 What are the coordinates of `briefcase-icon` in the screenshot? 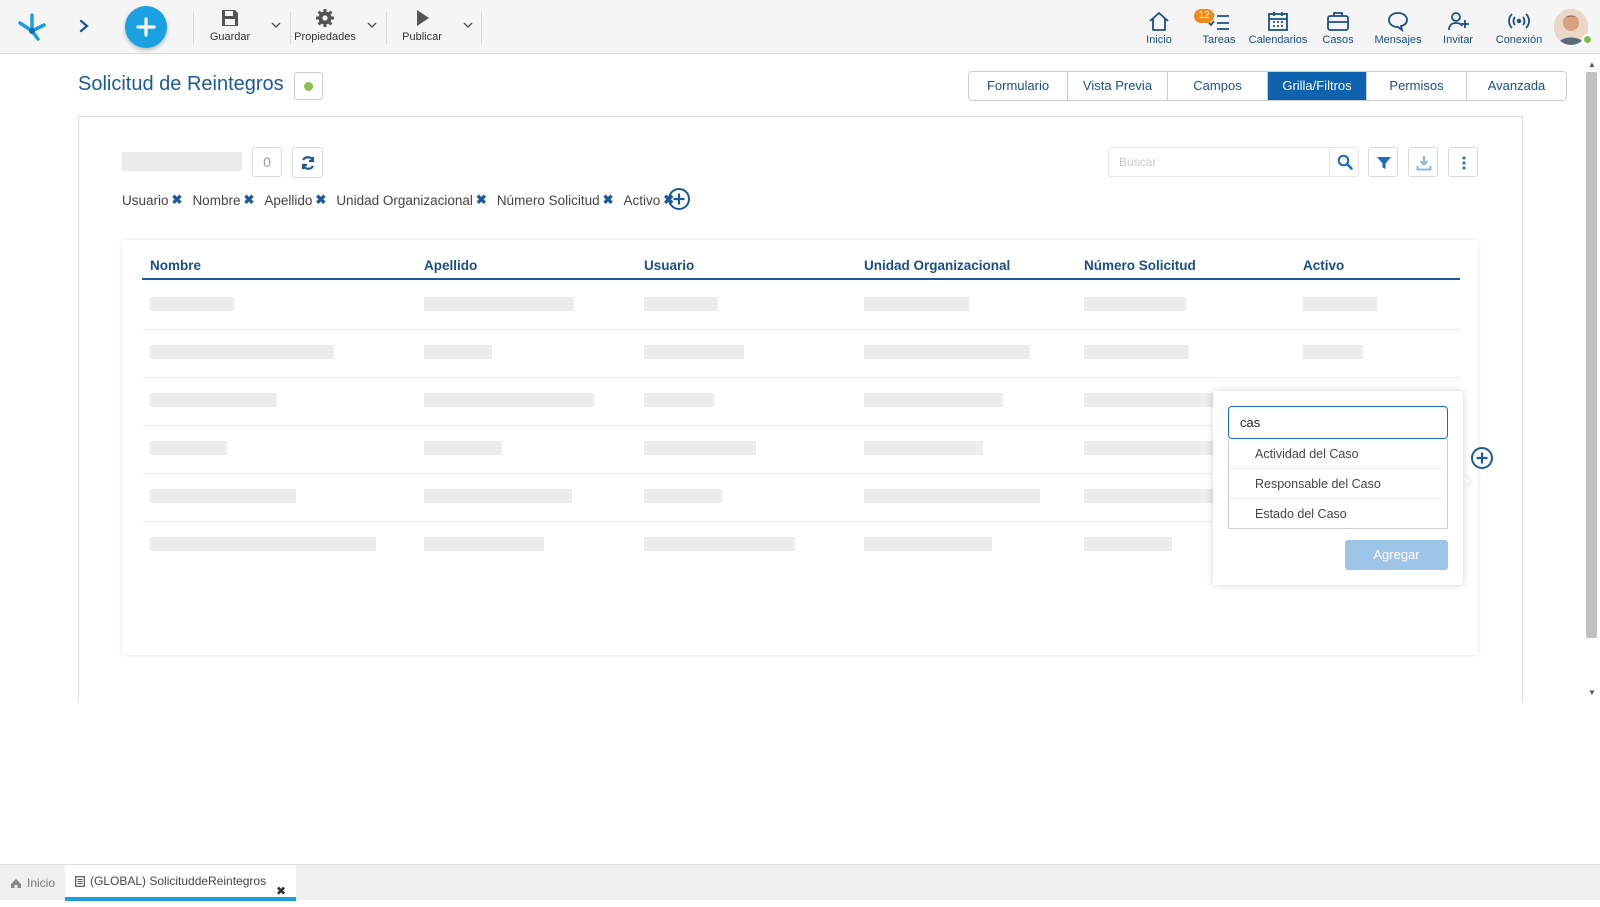 It's located at (1338, 21).